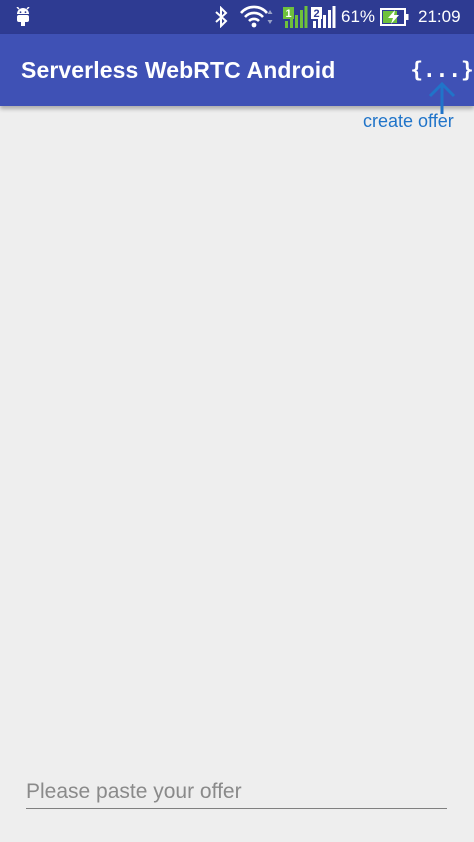 Image resolution: width=474 pixels, height=842 pixels. What do you see at coordinates (316, 14) in the screenshot?
I see `svg-text: 2` at bounding box center [316, 14].